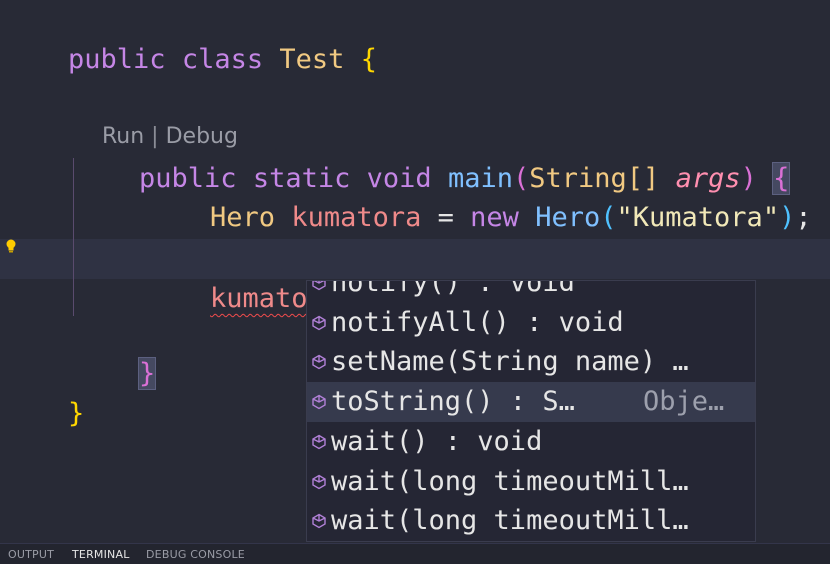  Describe the element at coordinates (698, 217) in the screenshot. I see `string-kumatora: "Kumatora"` at that location.